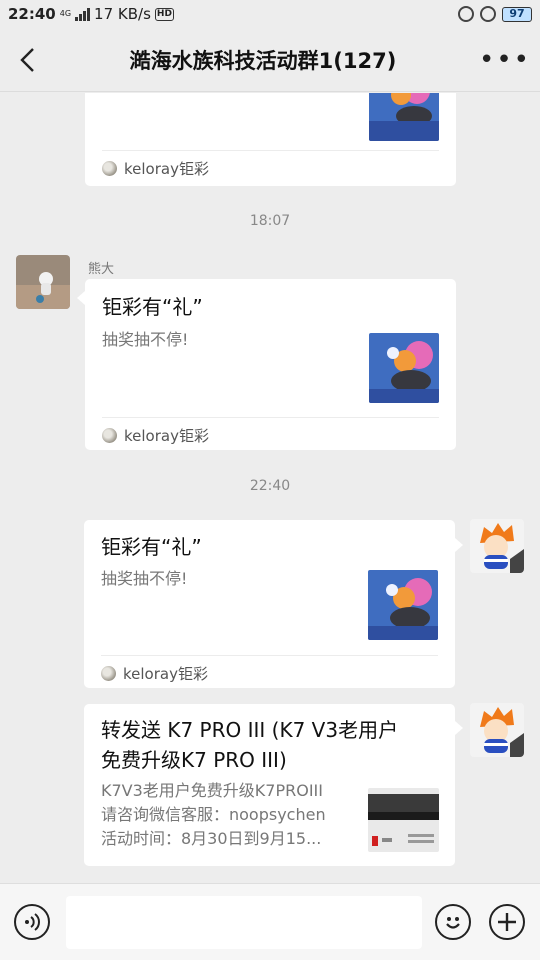 The width and height of the screenshot is (540, 960). Describe the element at coordinates (212, 790) in the screenshot. I see `card-description-line-1: K7V3老用户免费升级K7PROIII` at that location.